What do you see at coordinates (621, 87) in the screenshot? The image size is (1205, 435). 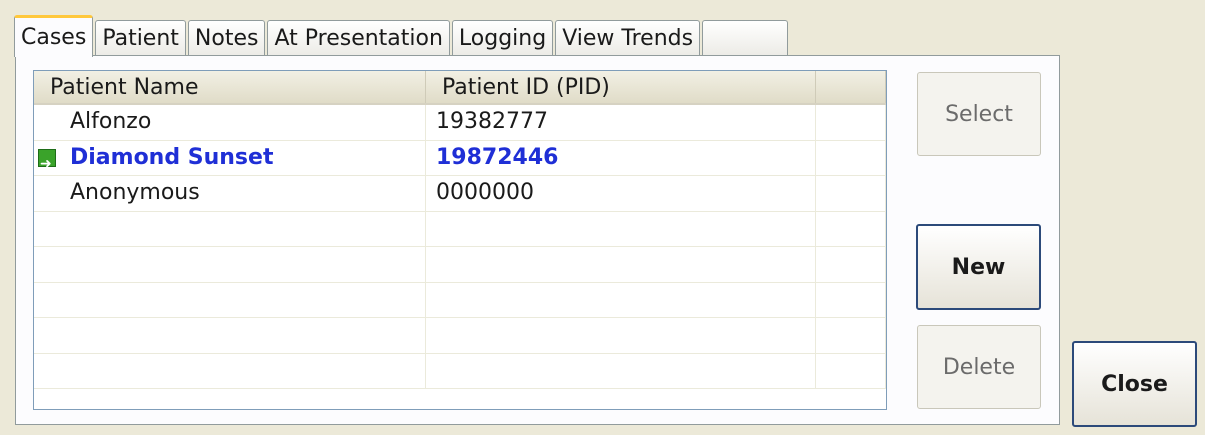 I see `column-header-patient-id: Patient ID (PID)` at bounding box center [621, 87].